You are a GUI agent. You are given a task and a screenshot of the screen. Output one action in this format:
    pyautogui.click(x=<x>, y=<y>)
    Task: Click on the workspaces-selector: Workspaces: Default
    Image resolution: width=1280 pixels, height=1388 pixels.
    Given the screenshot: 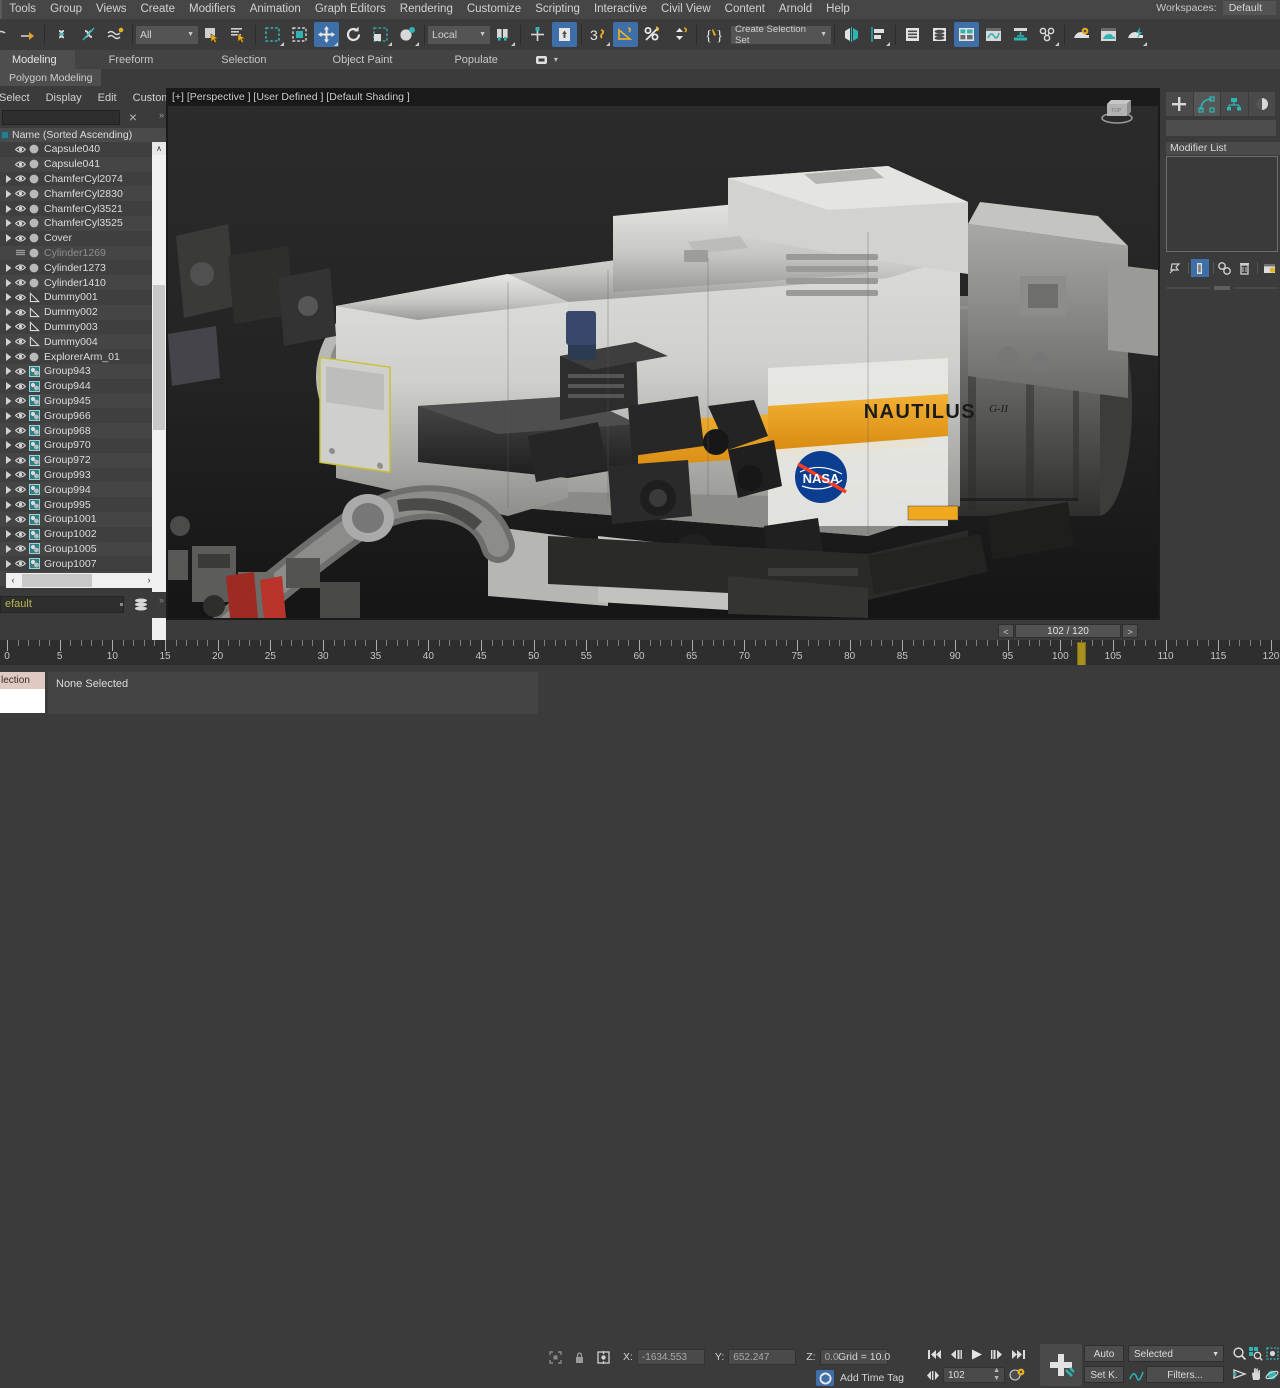 What is the action you would take?
    pyautogui.click(x=1216, y=8)
    